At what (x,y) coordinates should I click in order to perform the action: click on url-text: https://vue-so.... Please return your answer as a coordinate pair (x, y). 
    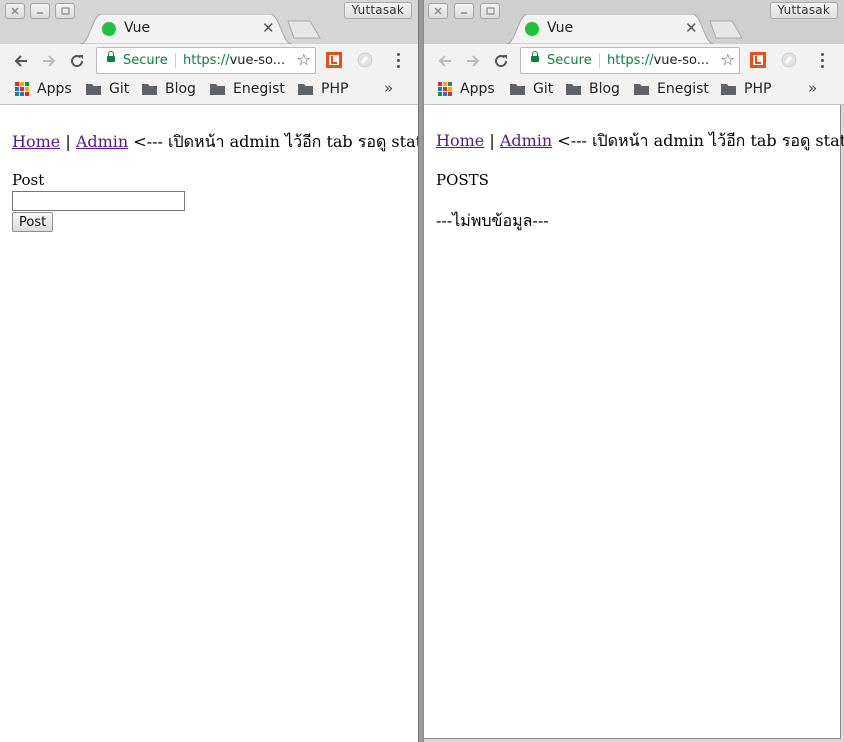
    Looking at the image, I should click on (658, 60).